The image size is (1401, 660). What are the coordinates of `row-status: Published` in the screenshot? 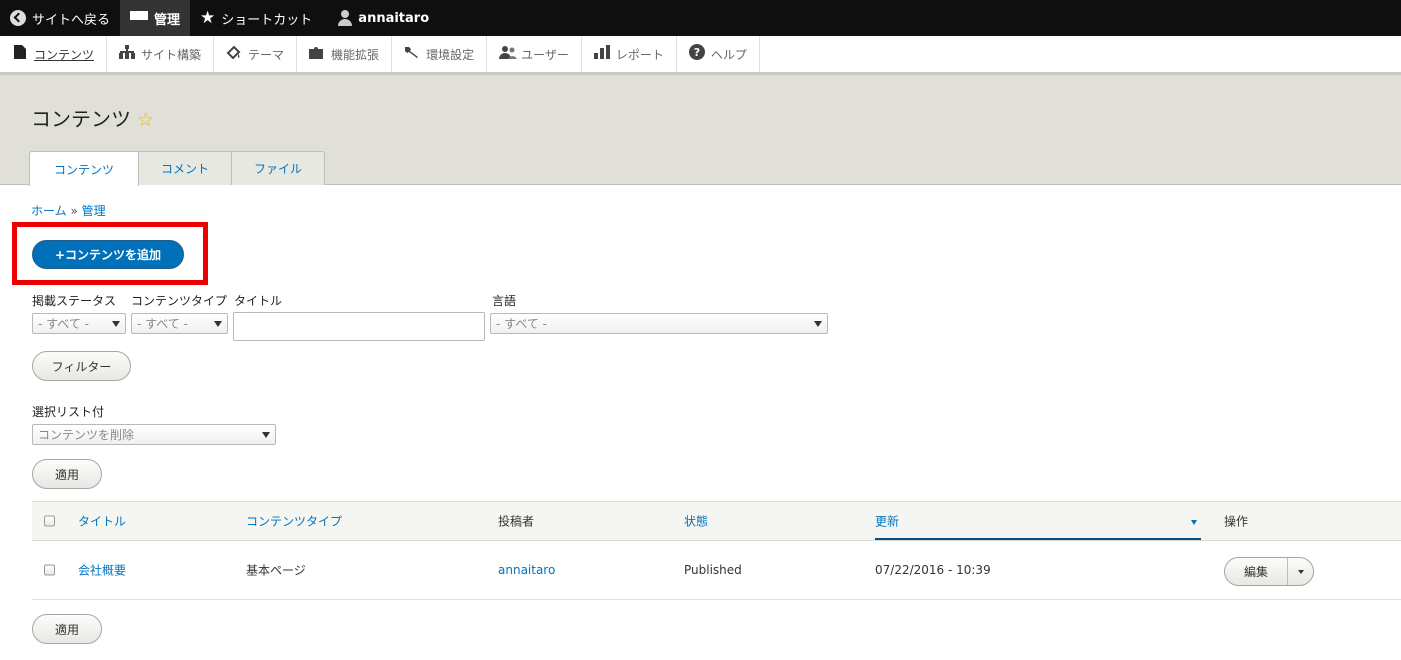 It's located at (713, 570).